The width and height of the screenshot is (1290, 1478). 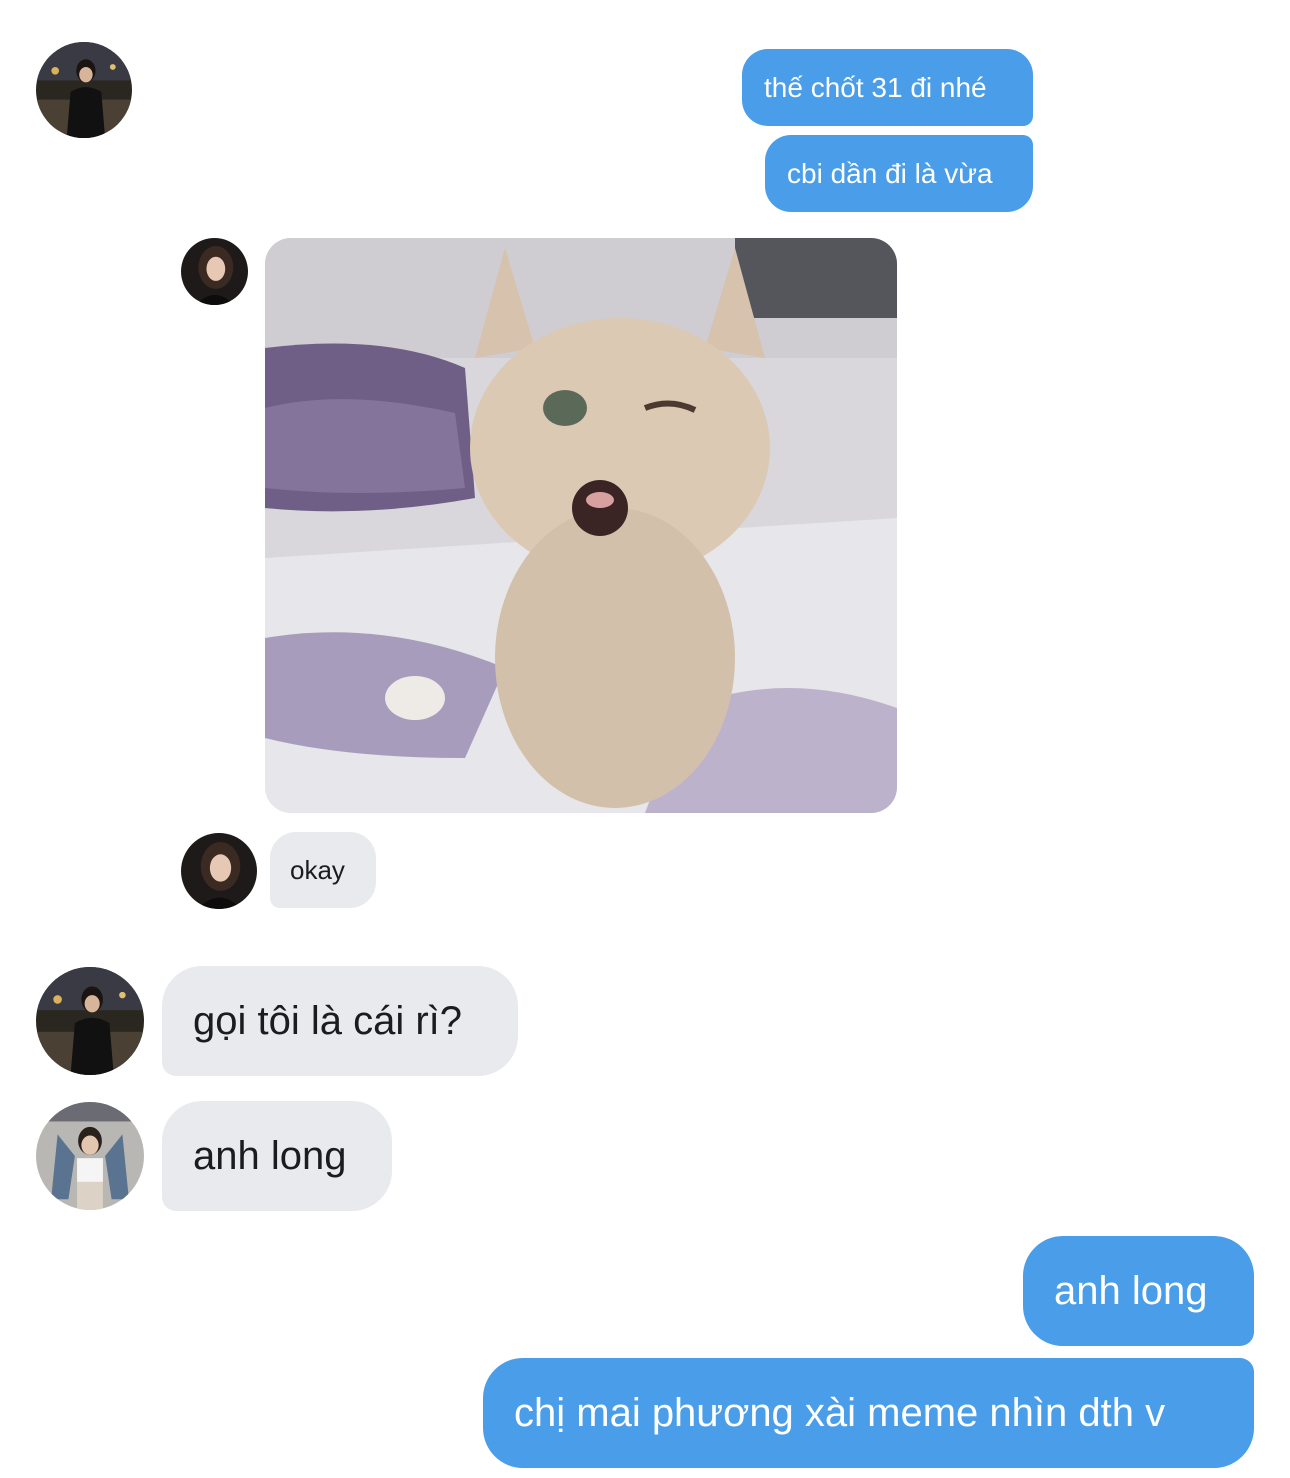 I want to click on avatar-contact-denim, so click(x=90, y=1156).